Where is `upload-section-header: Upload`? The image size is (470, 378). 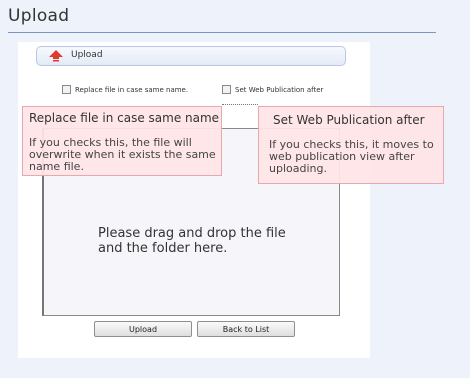 upload-section-header: Upload is located at coordinates (191, 56).